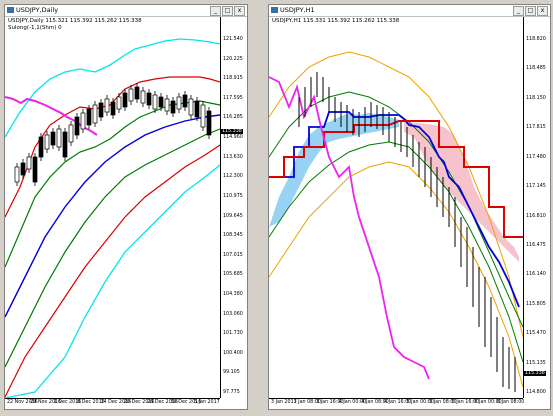 Image resolution: width=553 pixels, height=416 pixels. What do you see at coordinates (536, 245) in the screenshot?
I see `price-axis-label: 116.475` at bounding box center [536, 245].